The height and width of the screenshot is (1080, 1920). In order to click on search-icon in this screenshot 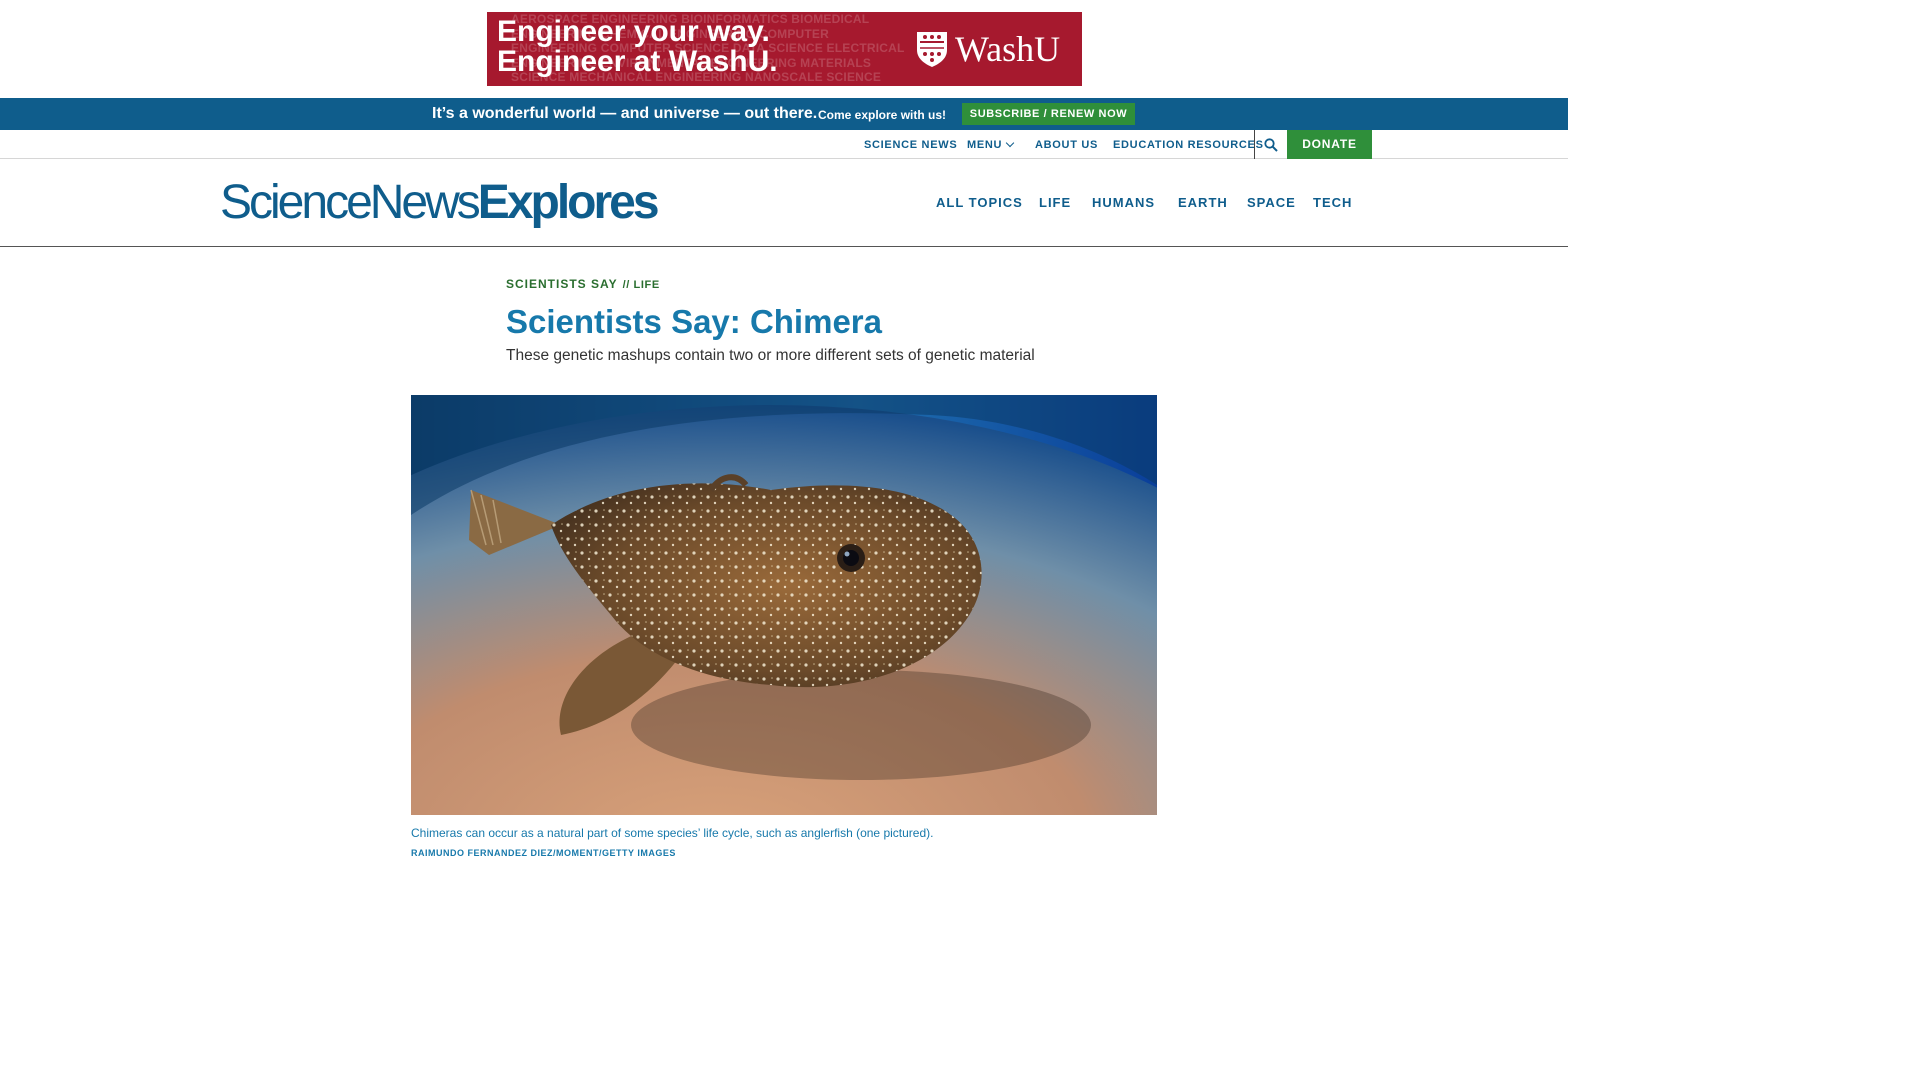, I will do `click(1271, 144)`.